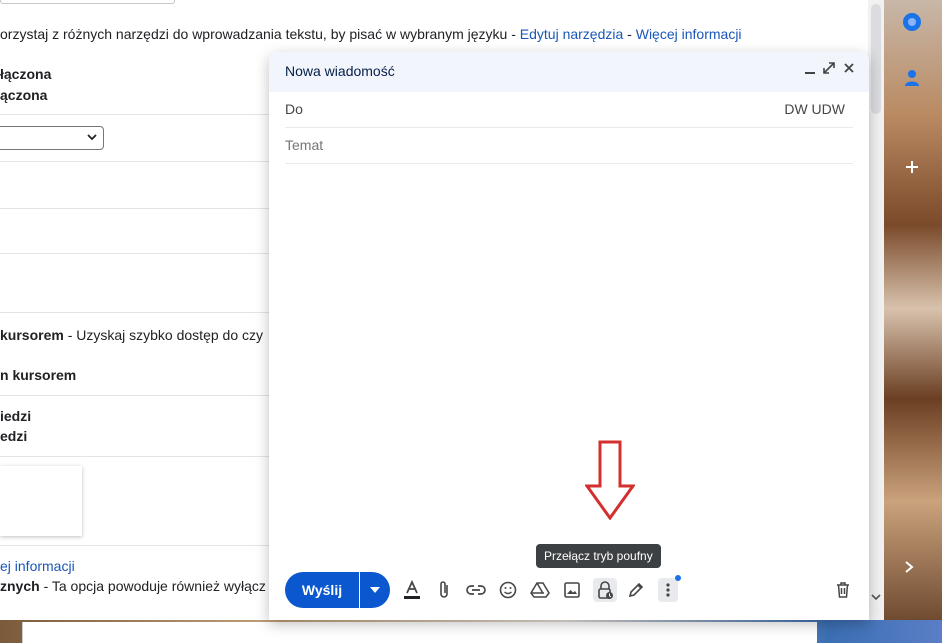 The image size is (942, 643). I want to click on option-off-label: ączona, so click(23, 95).